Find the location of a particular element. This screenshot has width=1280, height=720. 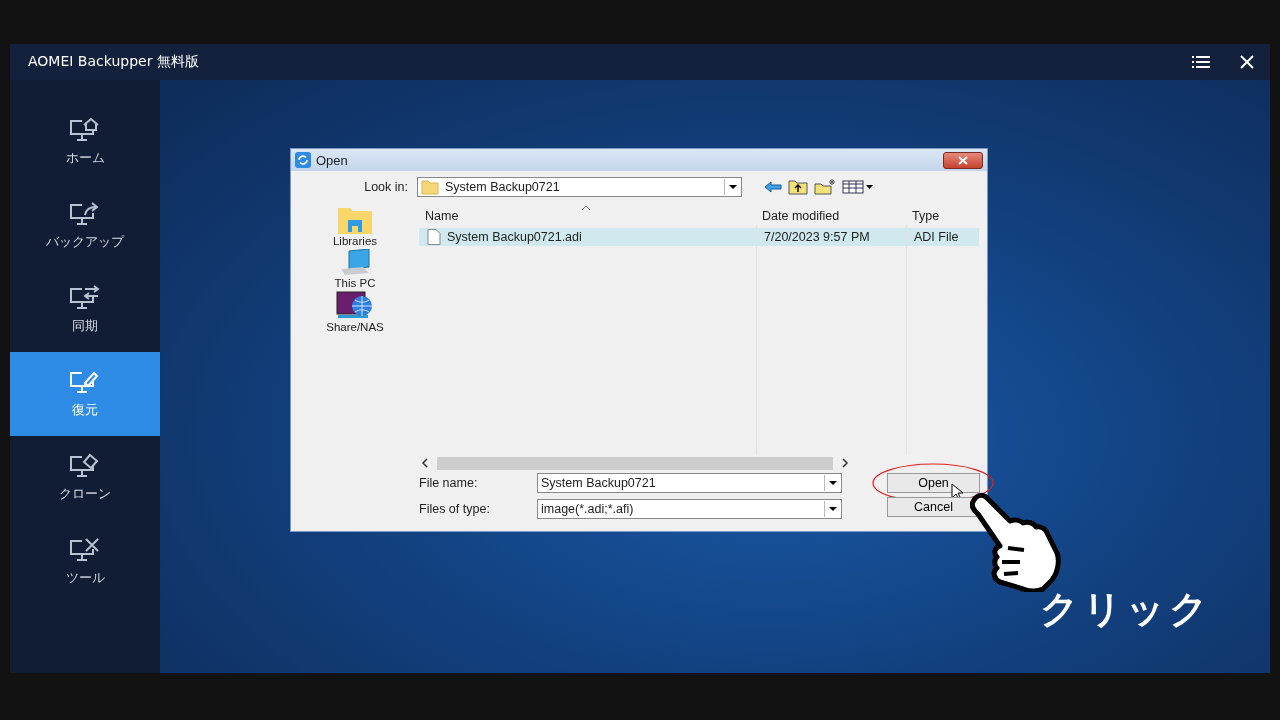

place-item: Share/NAS is located at coordinates (355, 312).